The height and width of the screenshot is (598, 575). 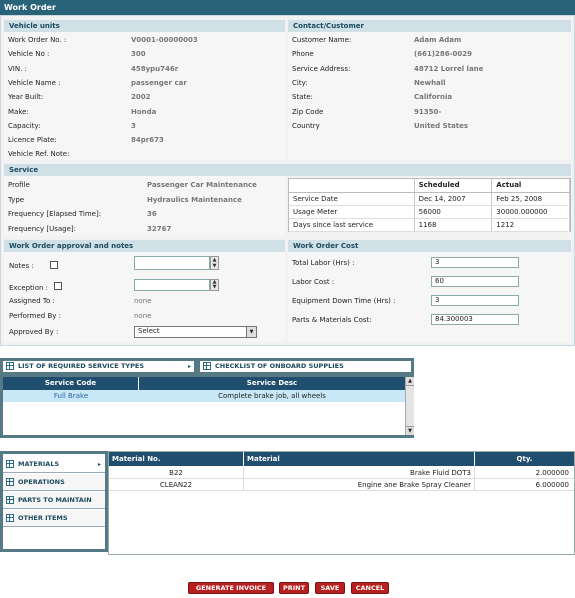 What do you see at coordinates (32, 301) in the screenshot?
I see `assigned-label: Assigned To :` at bounding box center [32, 301].